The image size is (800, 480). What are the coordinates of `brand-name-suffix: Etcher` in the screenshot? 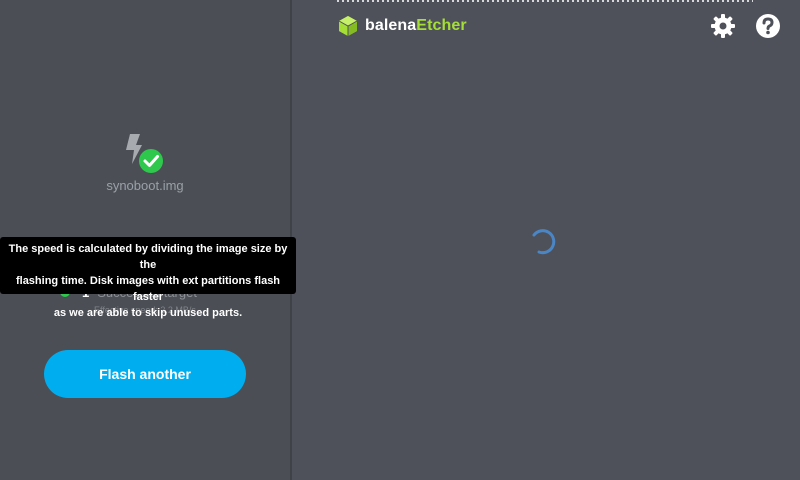 It's located at (441, 25).